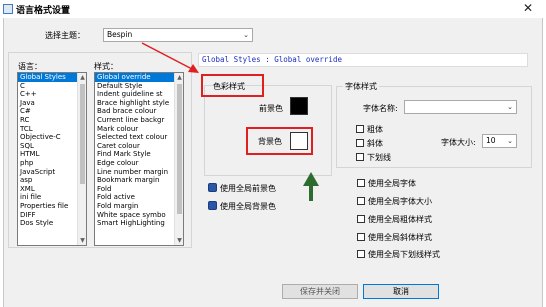 The width and height of the screenshot is (546, 307). I want to click on red-arrow-icon, so click(170, 57).